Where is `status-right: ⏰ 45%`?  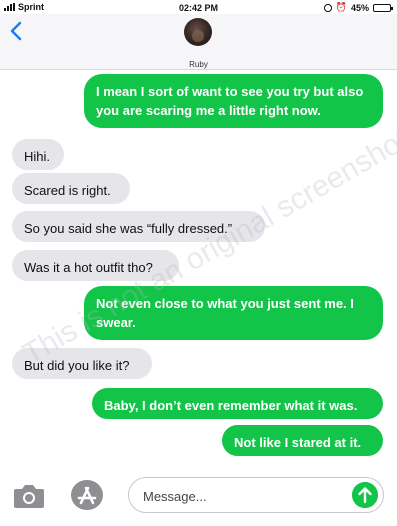
status-right: ⏰ 45% is located at coordinates (358, 7).